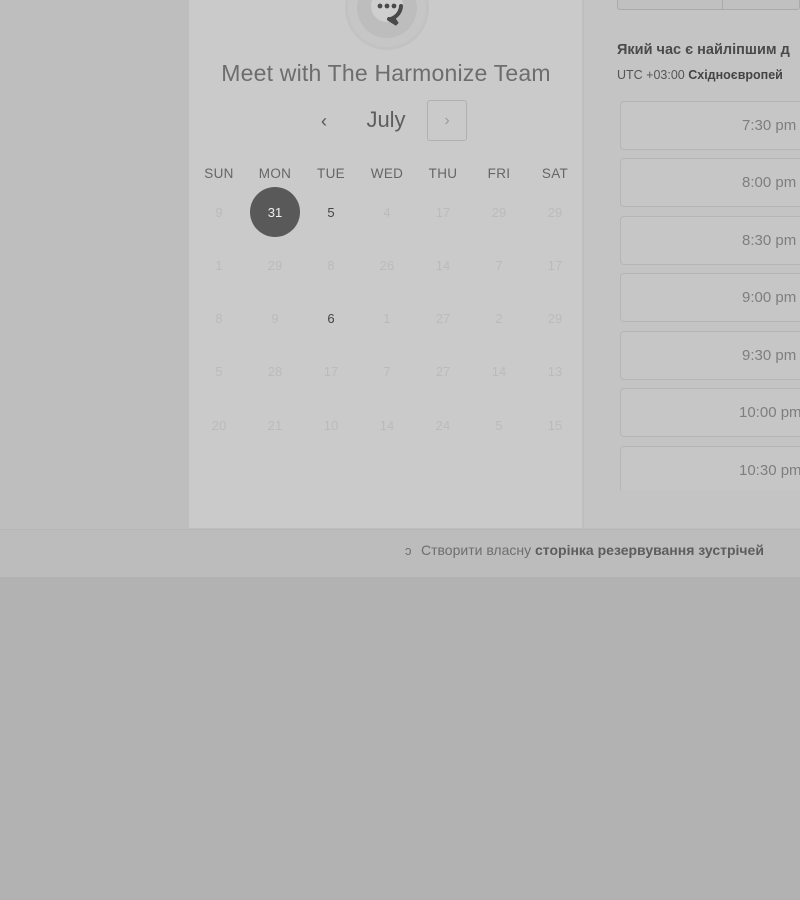  Describe the element at coordinates (710, 240) in the screenshot. I see `time-slot-button: 8:30 pm` at that location.